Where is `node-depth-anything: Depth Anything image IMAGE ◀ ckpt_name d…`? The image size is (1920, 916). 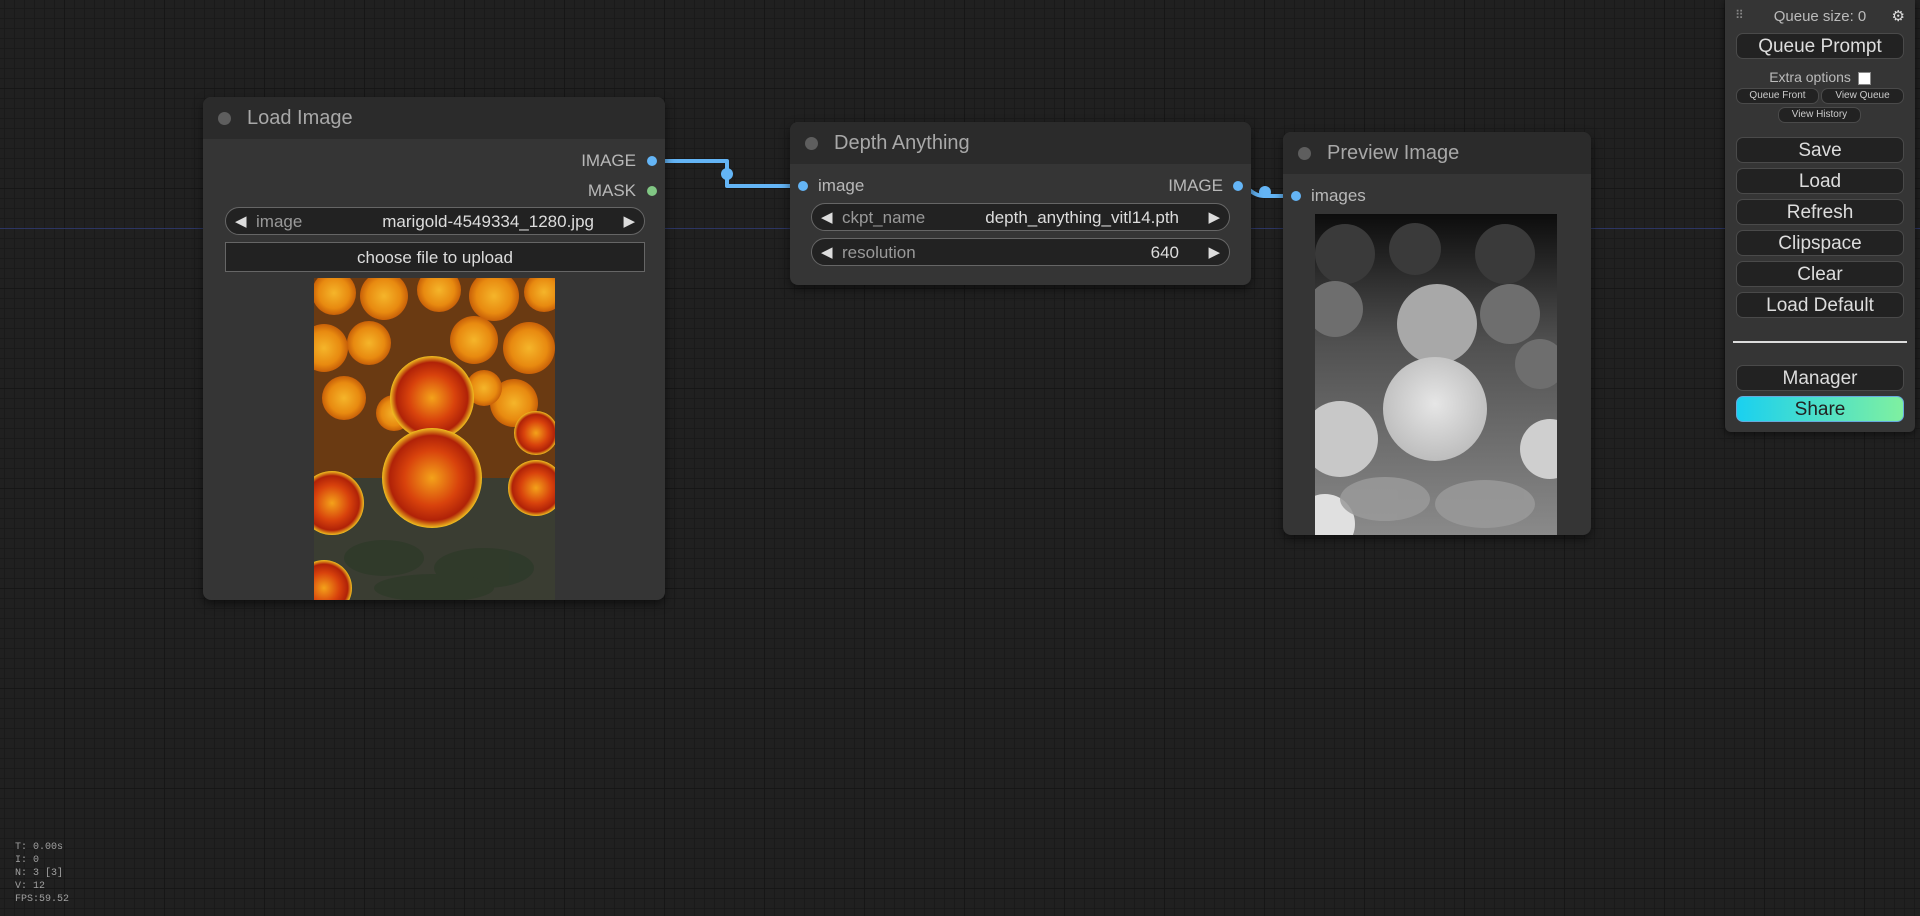
node-depth-anything: Depth Anything image IMAGE ◀ ckpt_name d… is located at coordinates (1020, 203).